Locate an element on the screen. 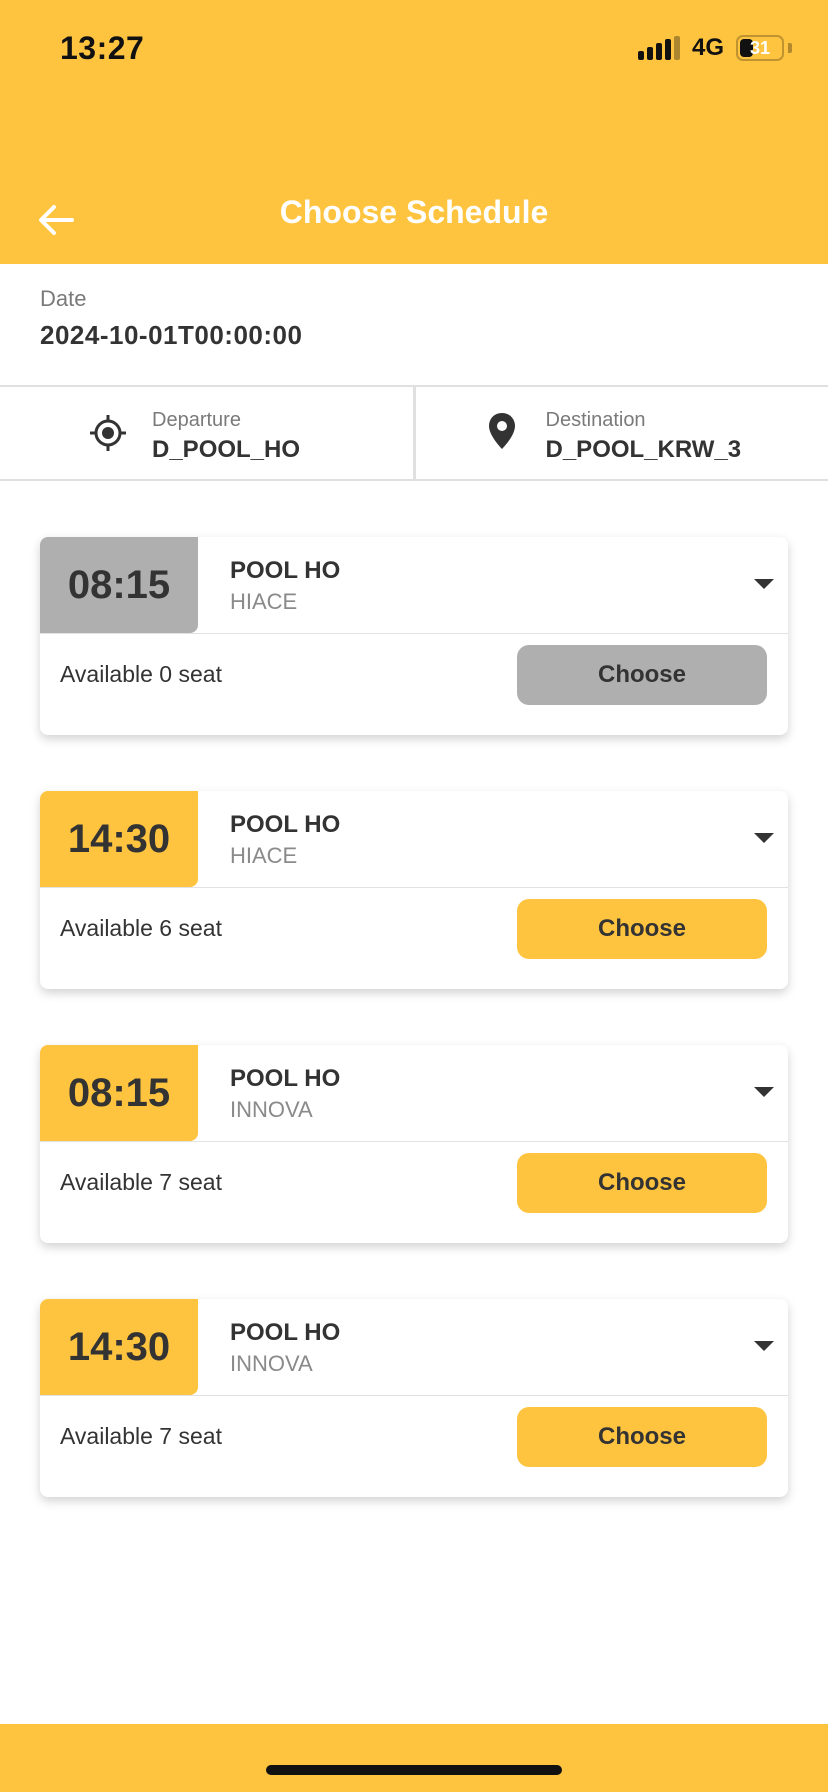  departure-label: Departure is located at coordinates (196, 420).